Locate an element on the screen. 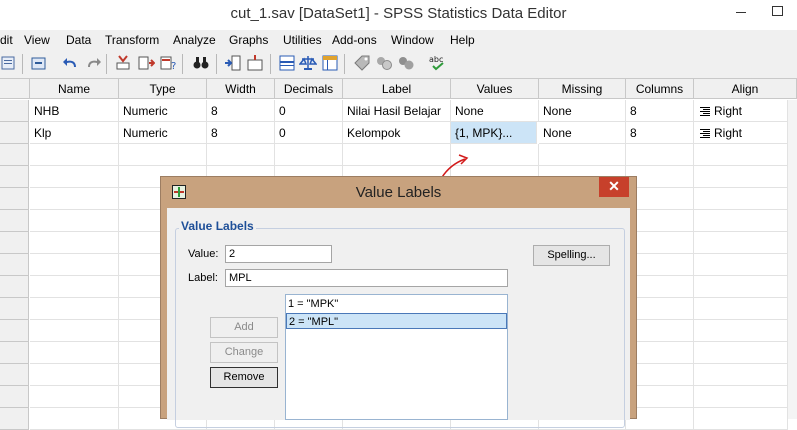  cell-name: NHB is located at coordinates (74, 111).